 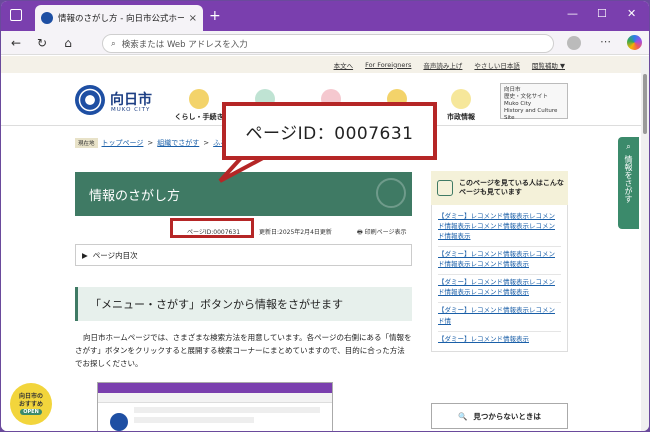 What do you see at coordinates (631, 13) in the screenshot?
I see `close-window-button: ✕` at bounding box center [631, 13].